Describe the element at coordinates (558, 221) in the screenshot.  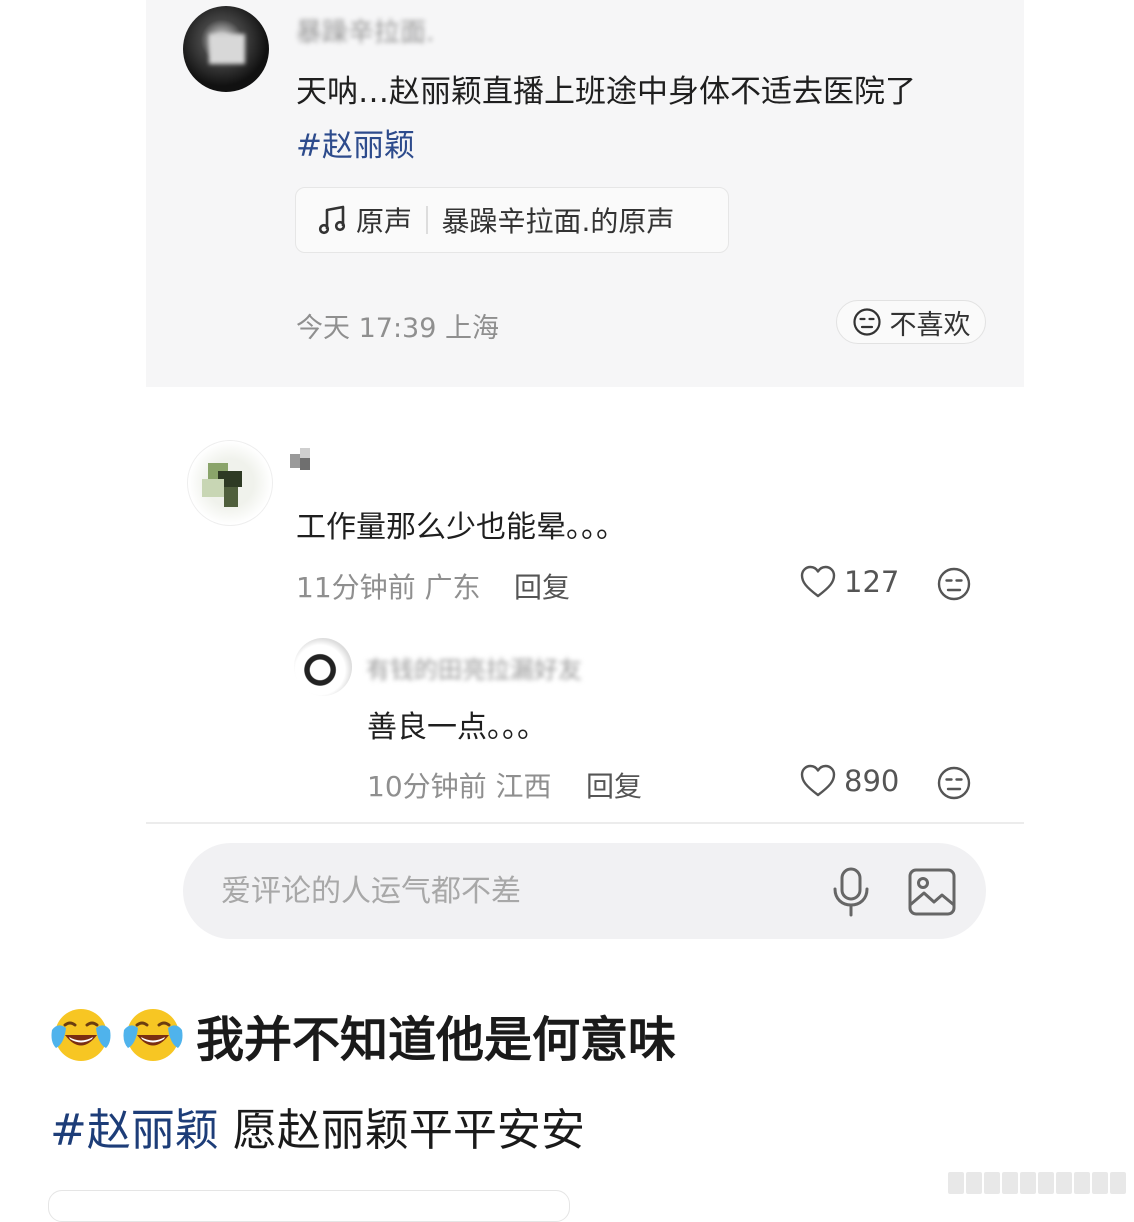
I see `sound-name: 暴躁辛拉面.的原声` at that location.